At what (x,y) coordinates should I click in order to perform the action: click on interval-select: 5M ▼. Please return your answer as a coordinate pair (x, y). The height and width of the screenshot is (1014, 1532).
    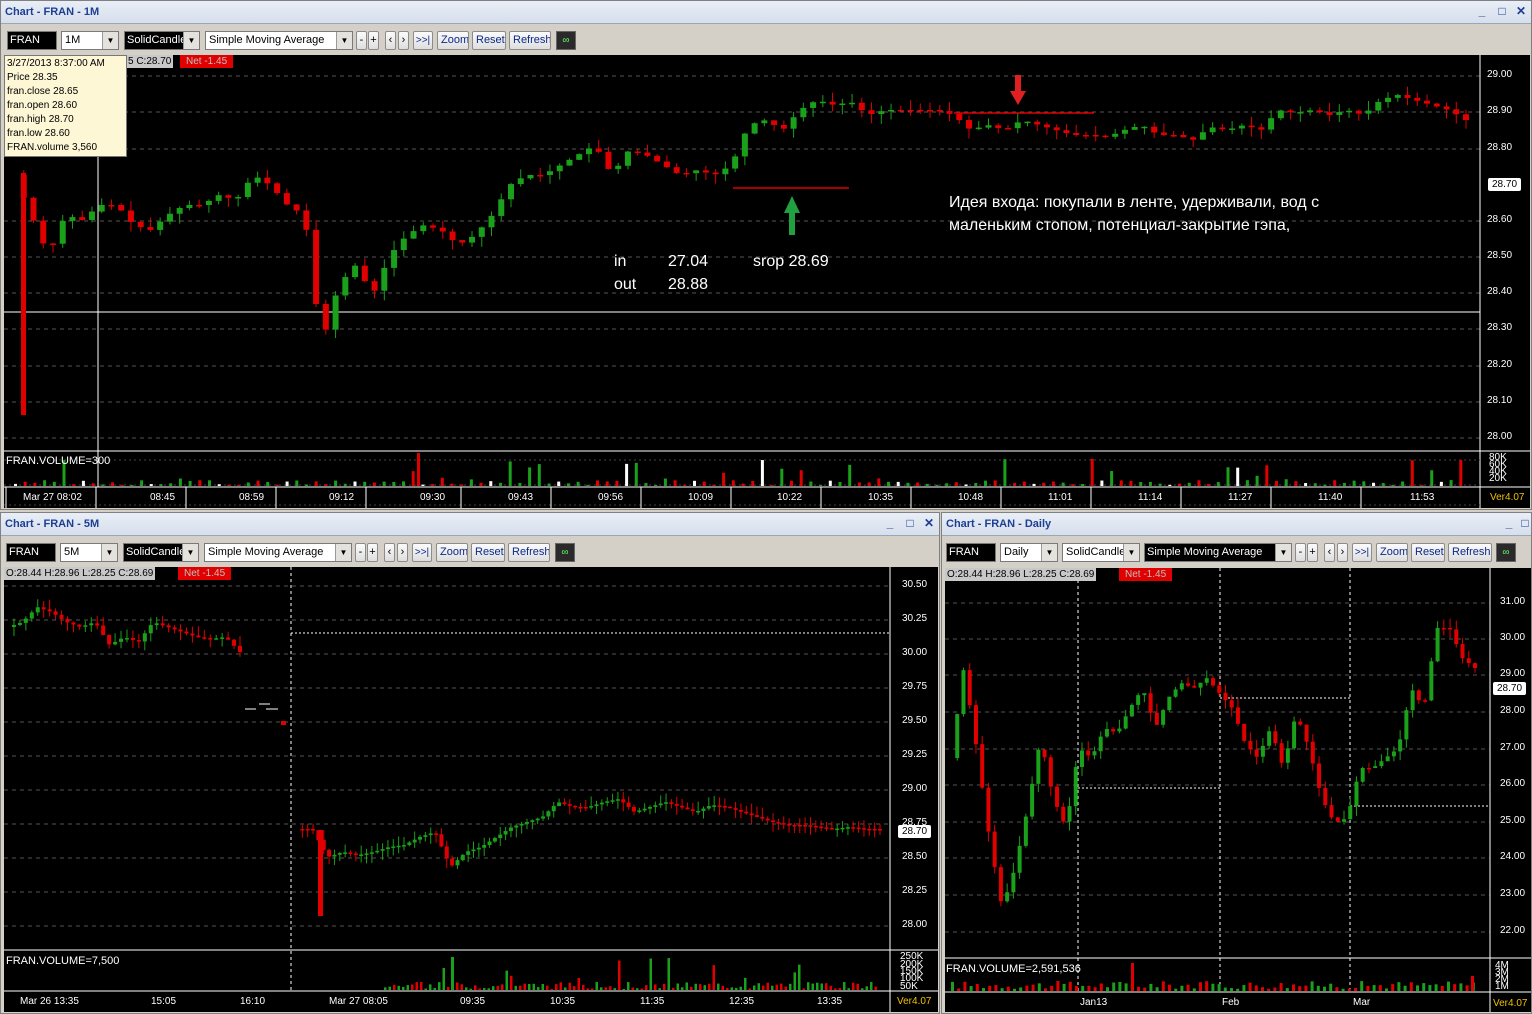
    Looking at the image, I should click on (89, 552).